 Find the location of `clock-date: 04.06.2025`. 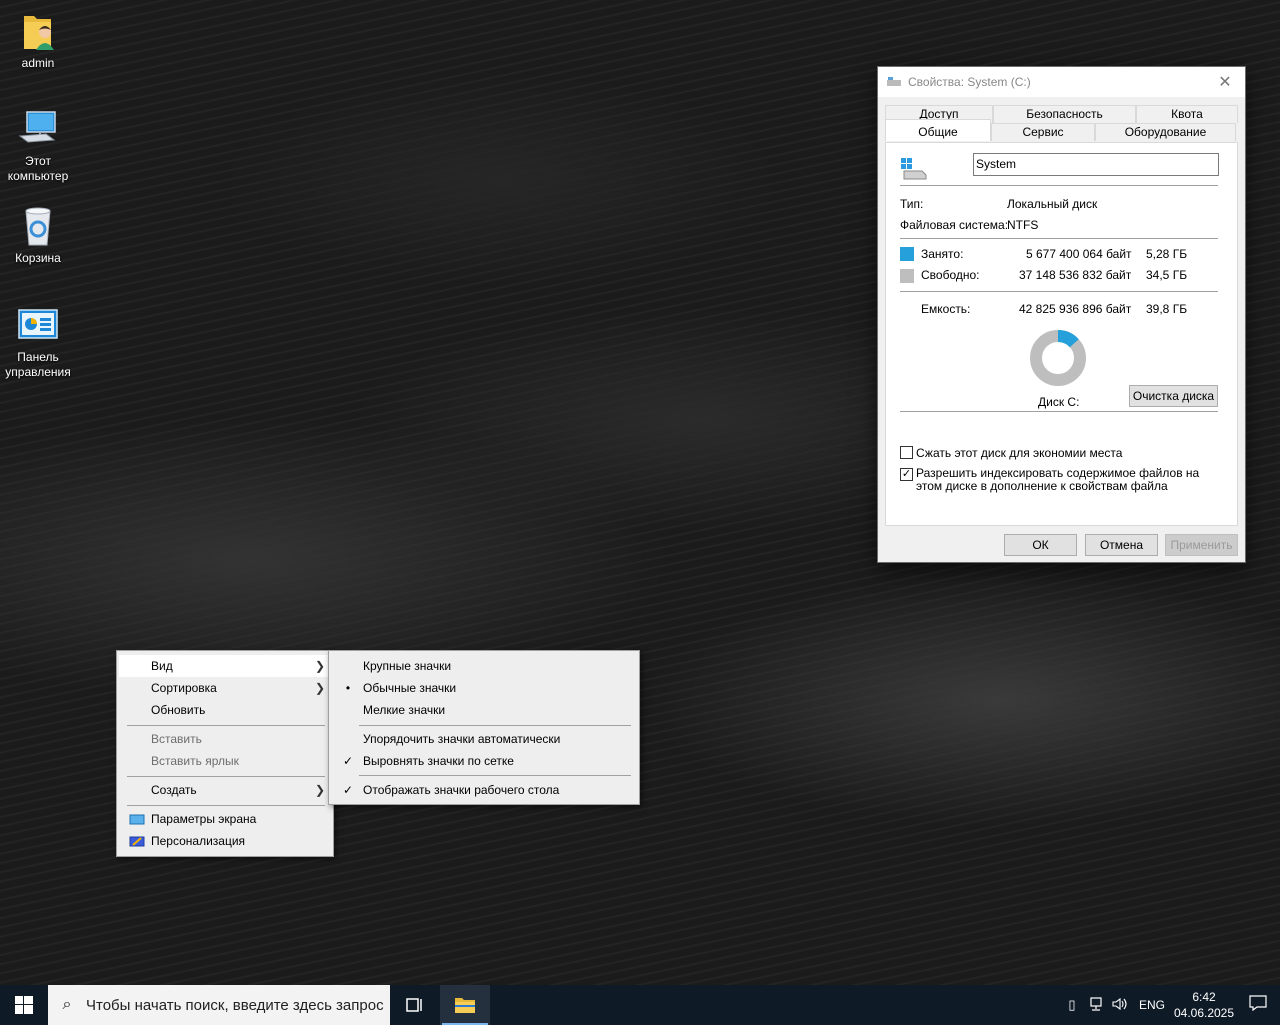

clock-date: 04.06.2025 is located at coordinates (1204, 1013).